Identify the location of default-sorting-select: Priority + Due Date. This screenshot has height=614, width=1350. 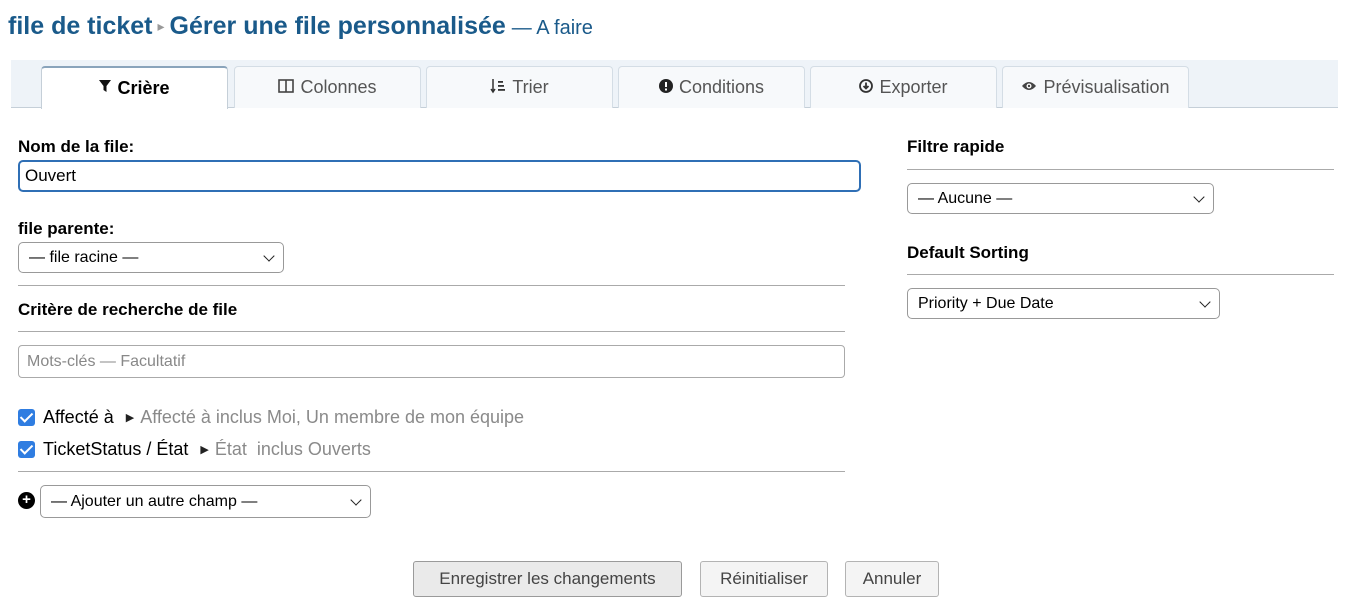
(1063, 303).